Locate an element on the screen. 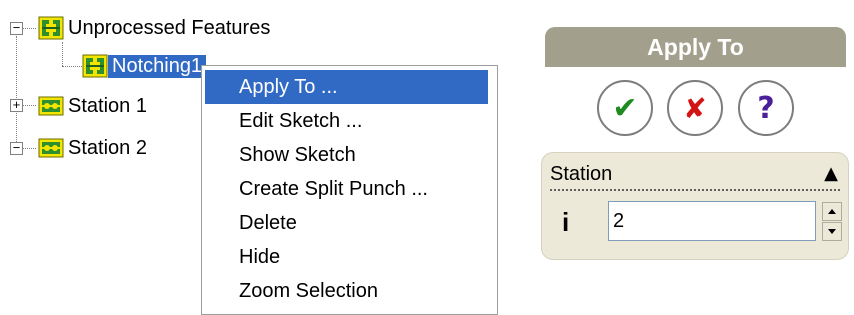 The height and width of the screenshot is (315, 854). tree-item-station-2: Station 2 is located at coordinates (94, 148).